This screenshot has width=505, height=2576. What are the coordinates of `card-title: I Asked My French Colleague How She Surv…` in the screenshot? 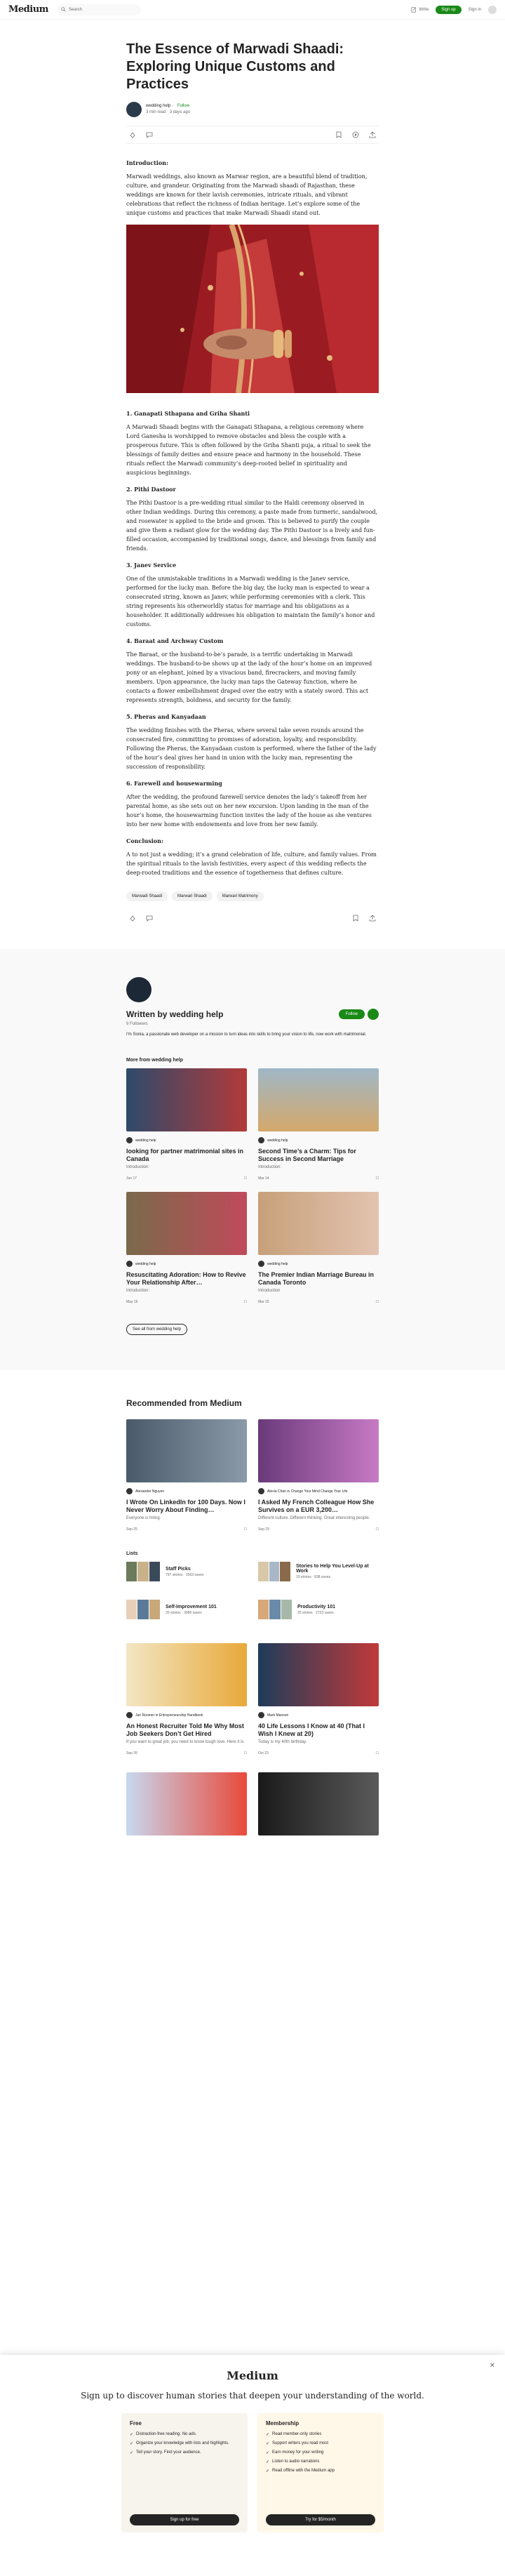 It's located at (316, 1506).